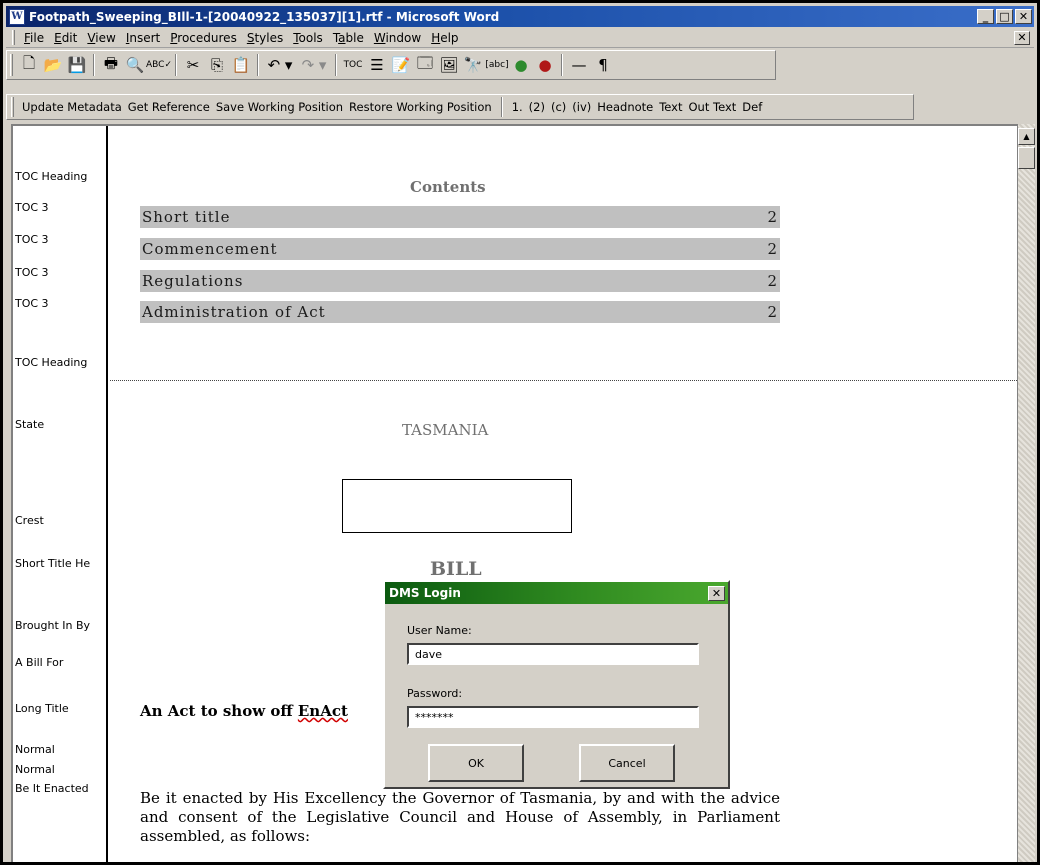 This screenshot has width=1040, height=865. I want to click on scroll-up-arrow-icon: ▲, so click(1026, 136).